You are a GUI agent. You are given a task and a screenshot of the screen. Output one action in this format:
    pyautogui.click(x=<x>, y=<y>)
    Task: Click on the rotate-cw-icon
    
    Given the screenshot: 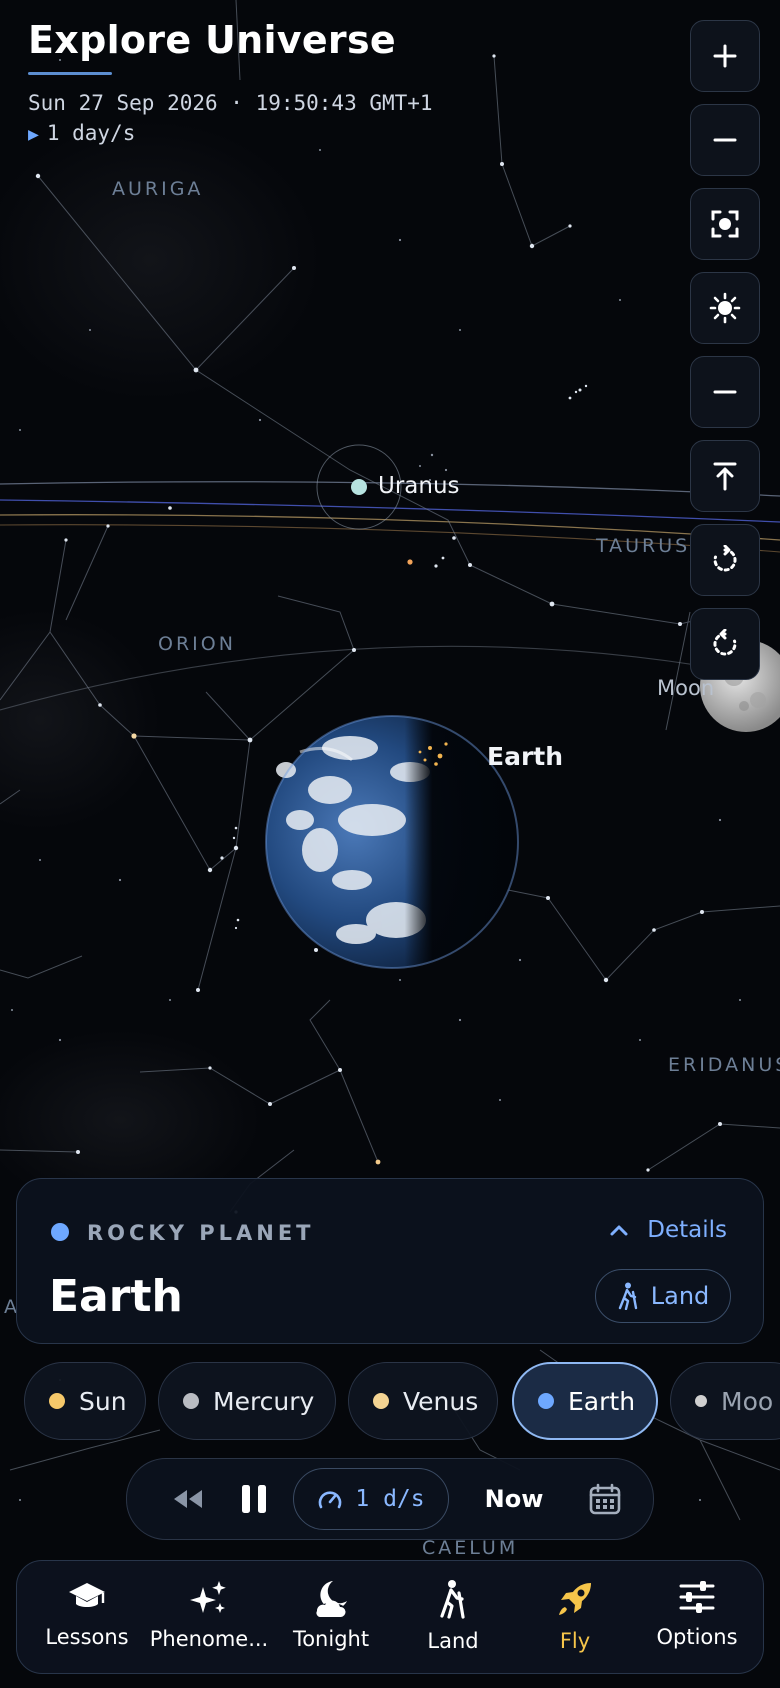 What is the action you would take?
    pyautogui.click(x=725, y=642)
    